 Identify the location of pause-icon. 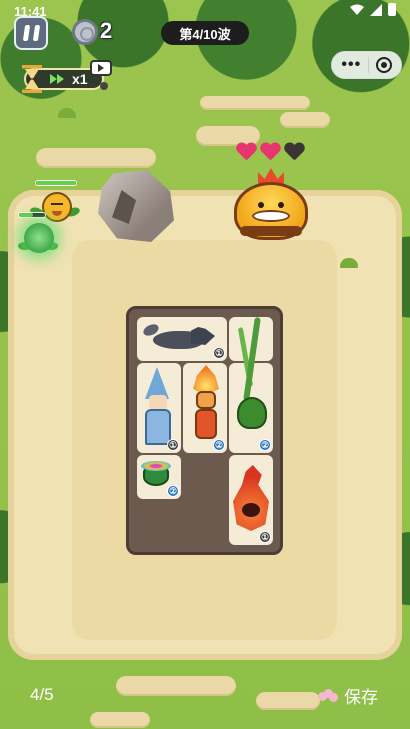
(26, 33).